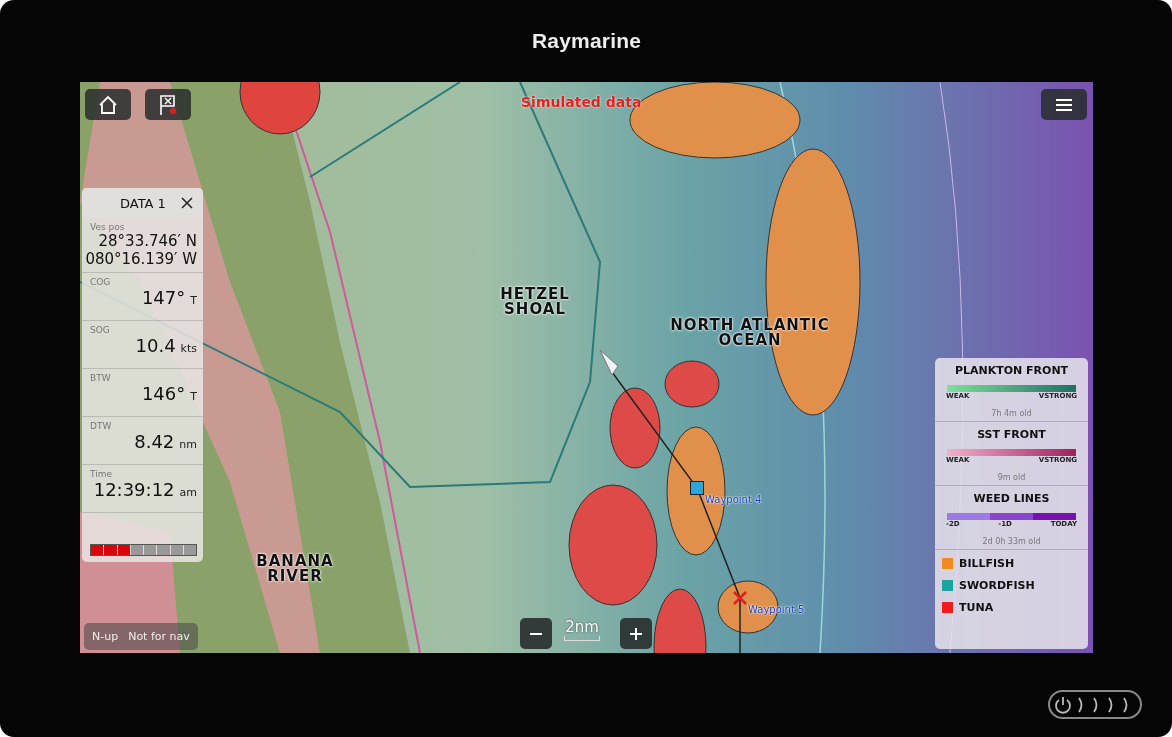 The width and height of the screenshot is (1172, 737). Describe the element at coordinates (141, 259) in the screenshot. I see `data-value: 080°16.139′ W` at that location.